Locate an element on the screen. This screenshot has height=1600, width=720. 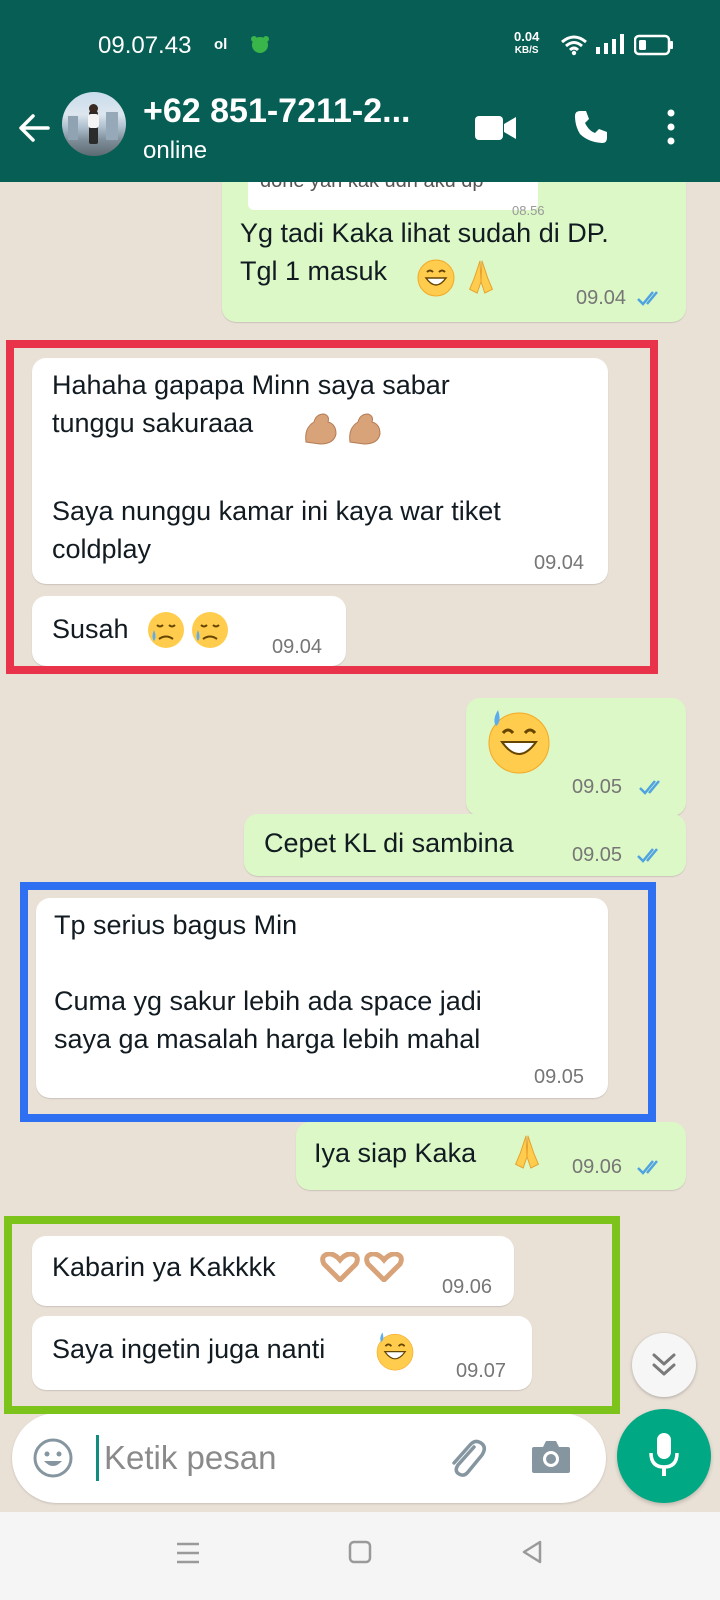
message-outgoing: Cepet KL di sambina 09.05 is located at coordinates (465, 845).